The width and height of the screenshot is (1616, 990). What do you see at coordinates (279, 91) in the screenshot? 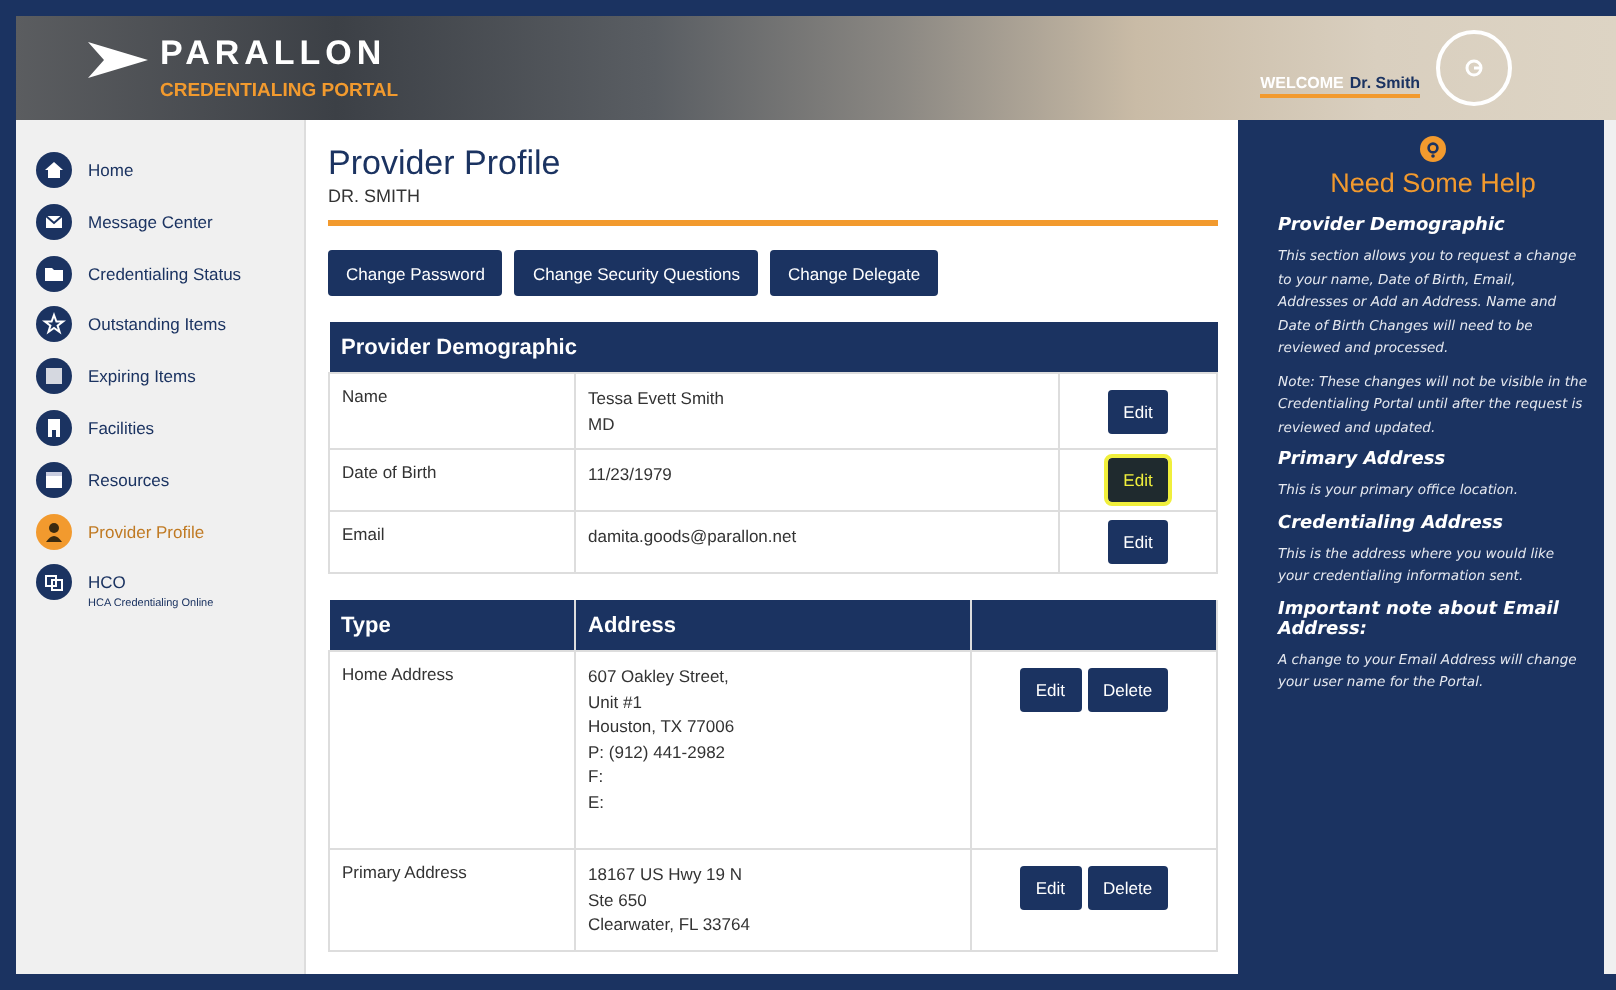
I see `portal-subtitle: CREDENTIALING PORTAL` at bounding box center [279, 91].